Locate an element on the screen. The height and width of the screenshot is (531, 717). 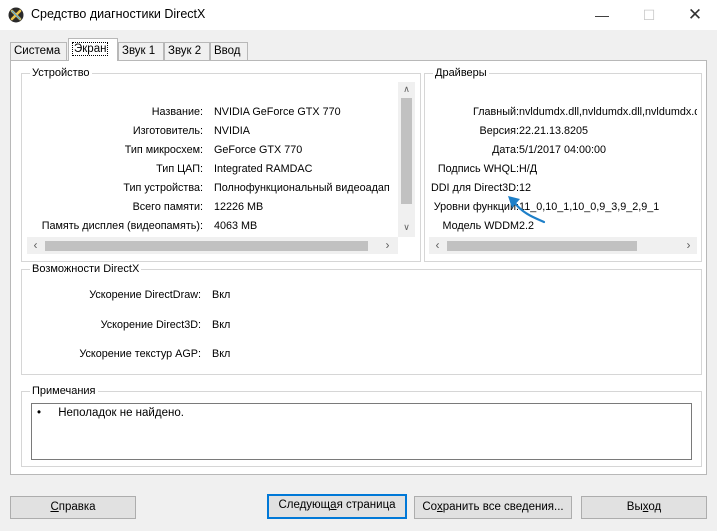
minimize-button: — is located at coordinates (602, 15).